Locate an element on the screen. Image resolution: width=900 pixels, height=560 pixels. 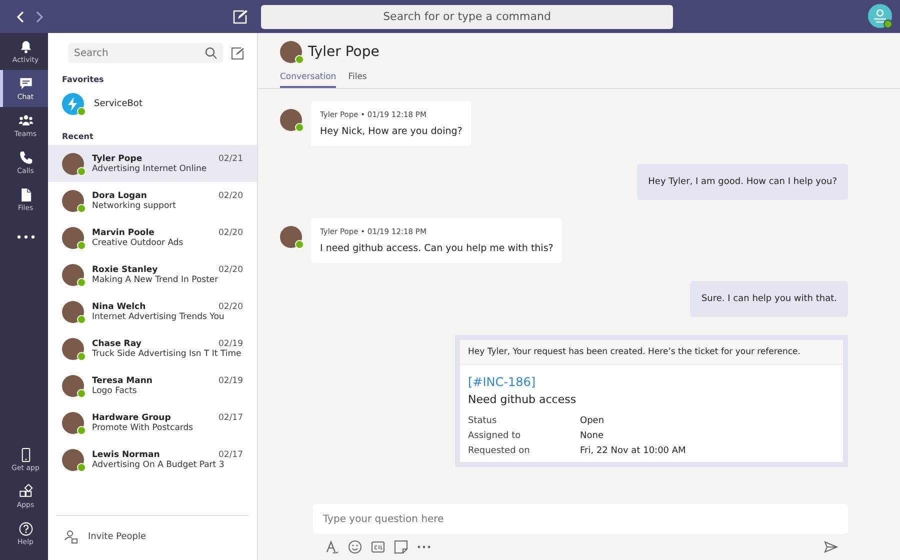
command-search-field: Search for or type a command is located at coordinates (467, 16).